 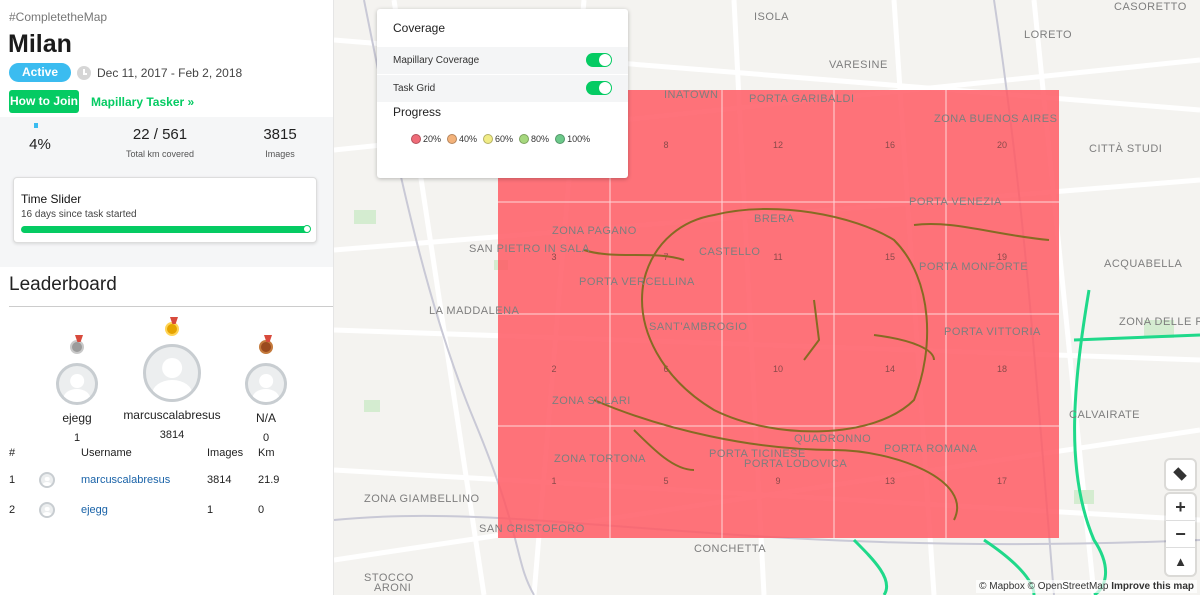 What do you see at coordinates (890, 257) in the screenshot?
I see `grid-cell-number: 15` at bounding box center [890, 257].